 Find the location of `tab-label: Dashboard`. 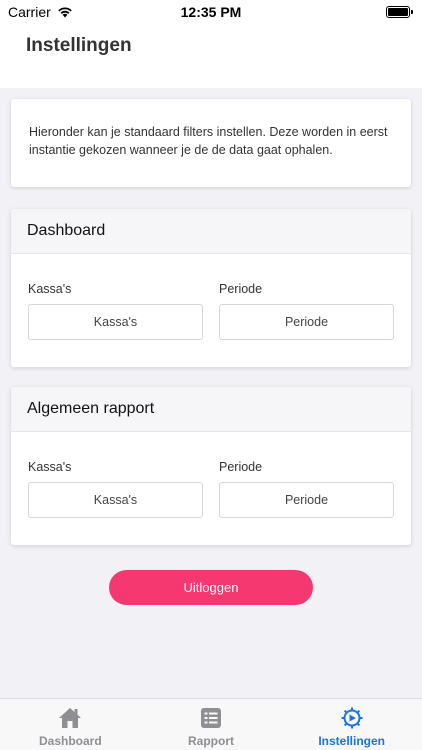

tab-label: Dashboard is located at coordinates (70, 741).